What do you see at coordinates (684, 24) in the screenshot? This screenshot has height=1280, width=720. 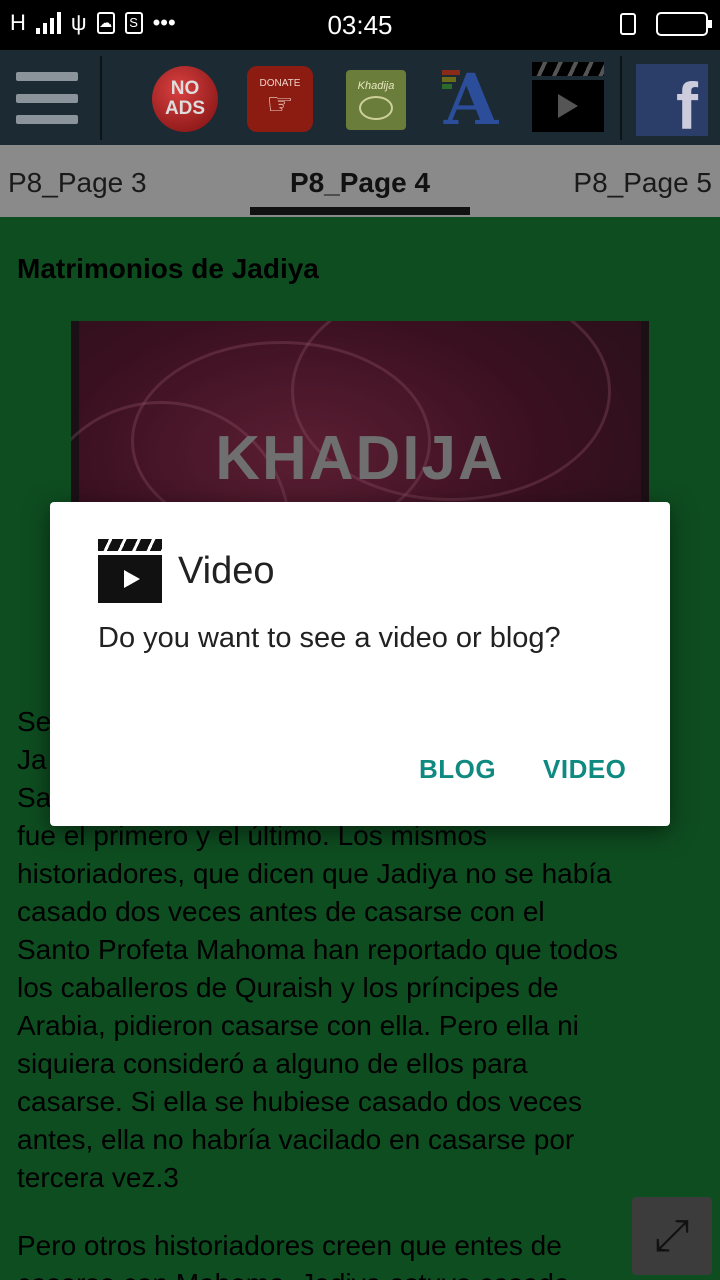 I see `battery-icon` at bounding box center [684, 24].